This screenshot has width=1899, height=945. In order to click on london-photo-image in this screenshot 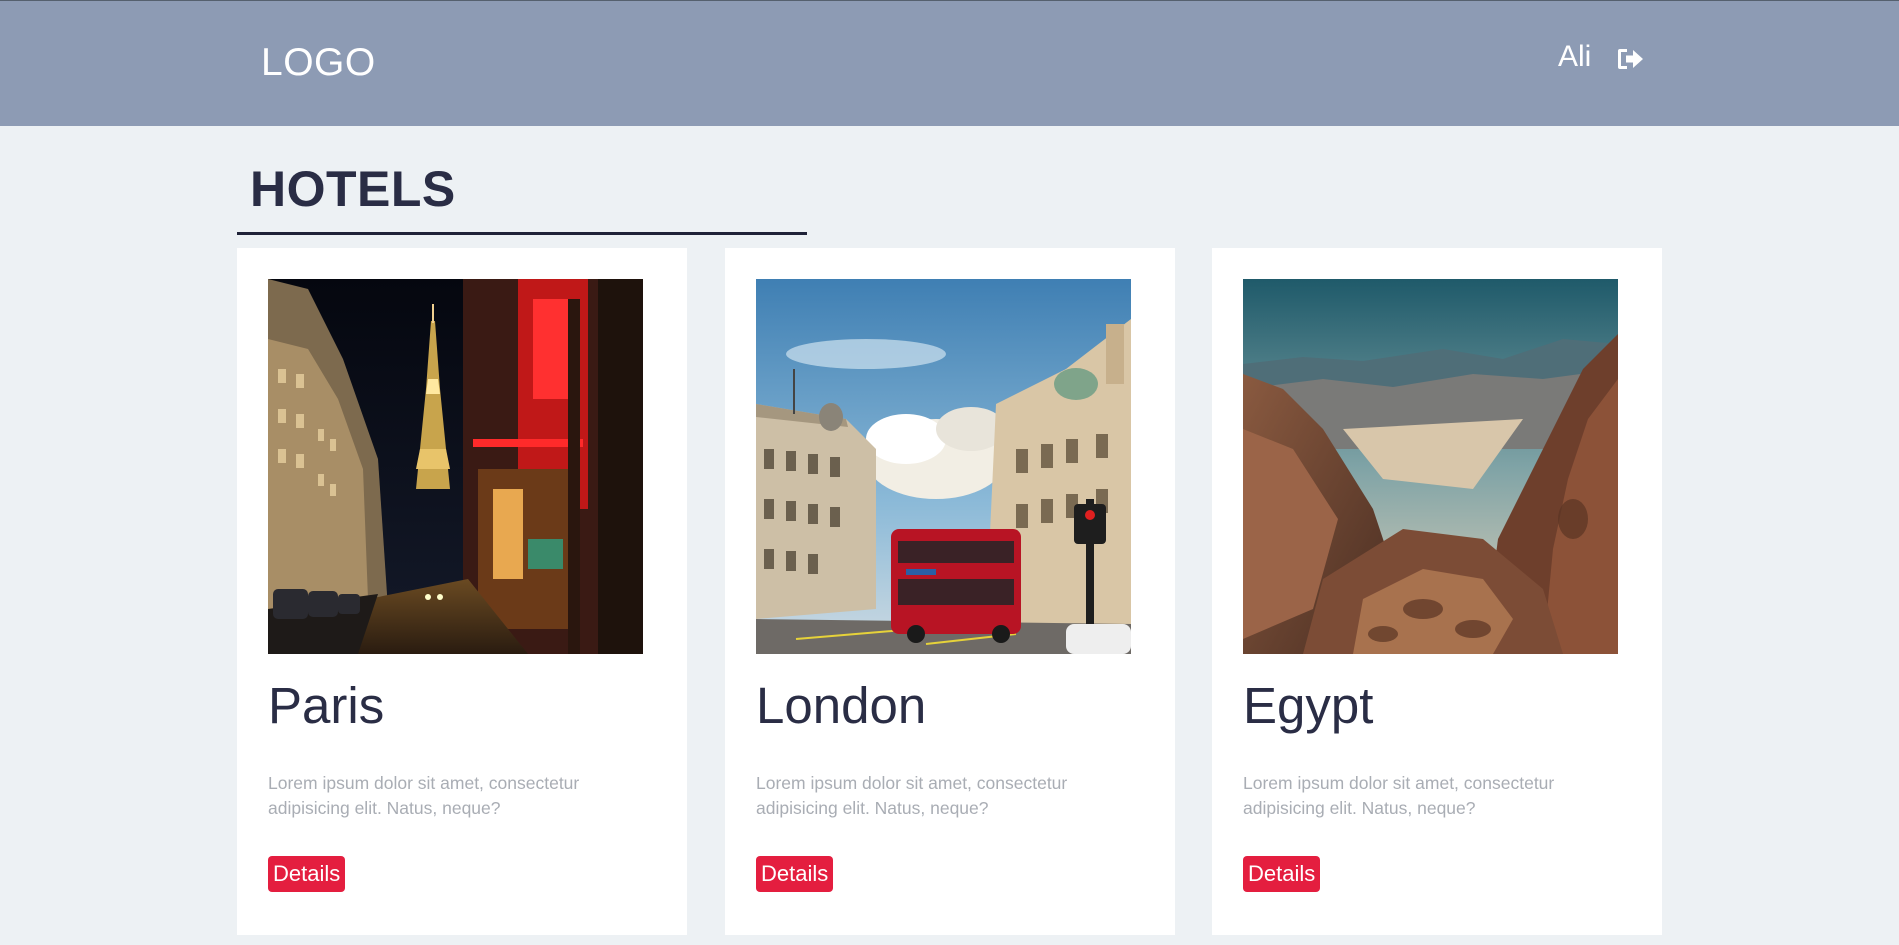, I will do `click(943, 466)`.